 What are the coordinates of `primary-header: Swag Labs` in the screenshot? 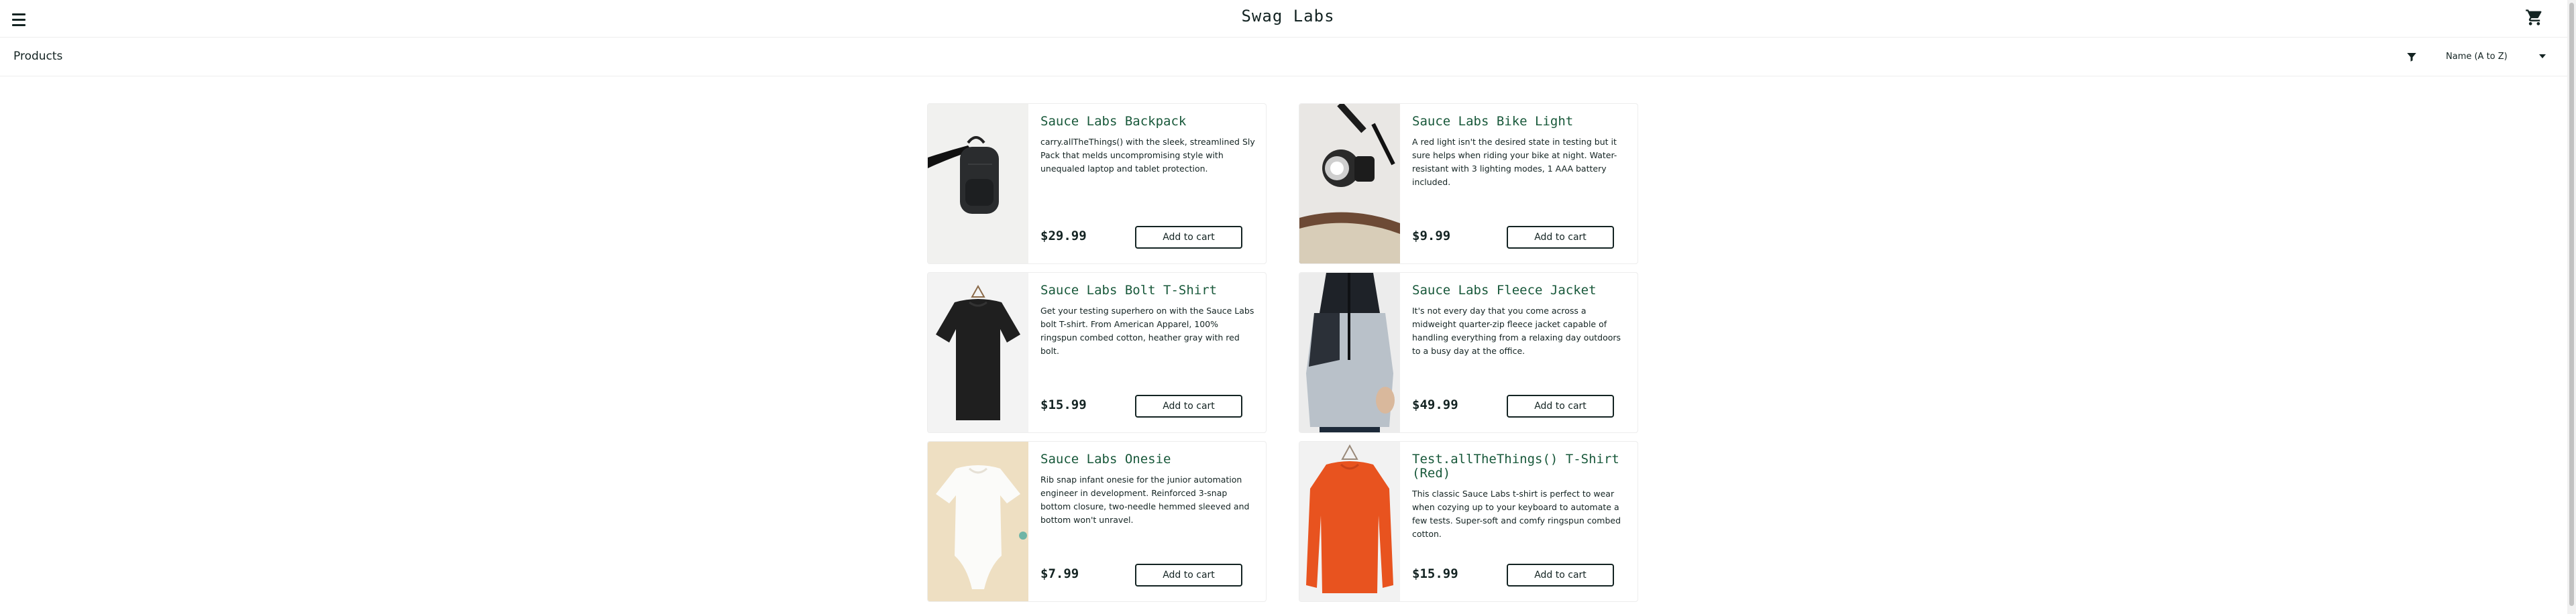 It's located at (1288, 19).